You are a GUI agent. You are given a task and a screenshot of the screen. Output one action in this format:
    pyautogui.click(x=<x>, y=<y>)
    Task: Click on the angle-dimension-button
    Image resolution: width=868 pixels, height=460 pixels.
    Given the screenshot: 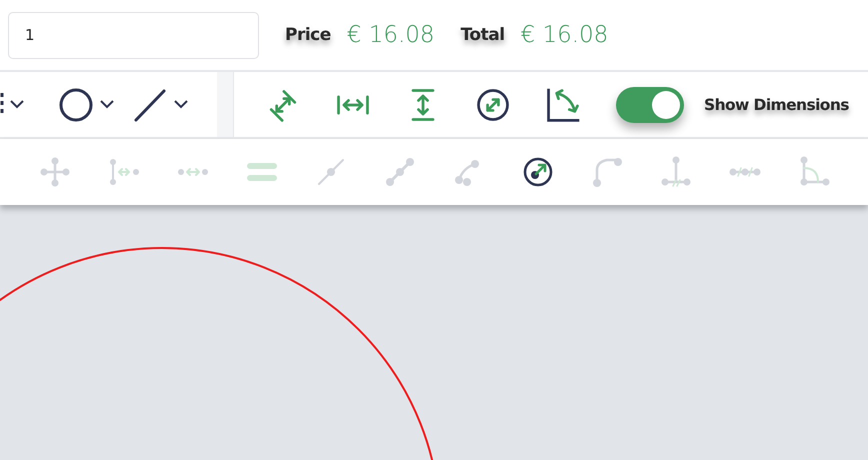 What is the action you would take?
    pyautogui.click(x=563, y=105)
    